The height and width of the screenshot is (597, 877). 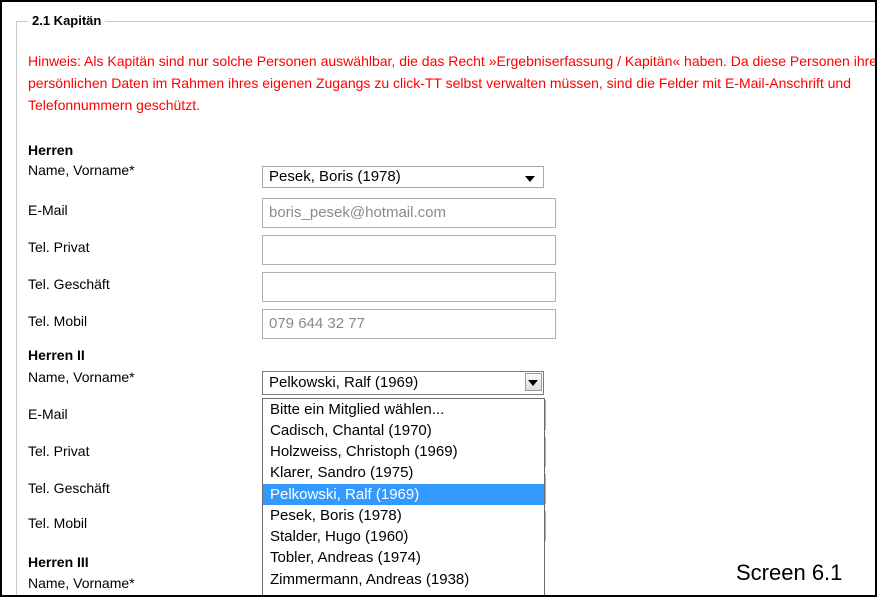 What do you see at coordinates (409, 287) in the screenshot?
I see `tel-geschaeft-field-herren` at bounding box center [409, 287].